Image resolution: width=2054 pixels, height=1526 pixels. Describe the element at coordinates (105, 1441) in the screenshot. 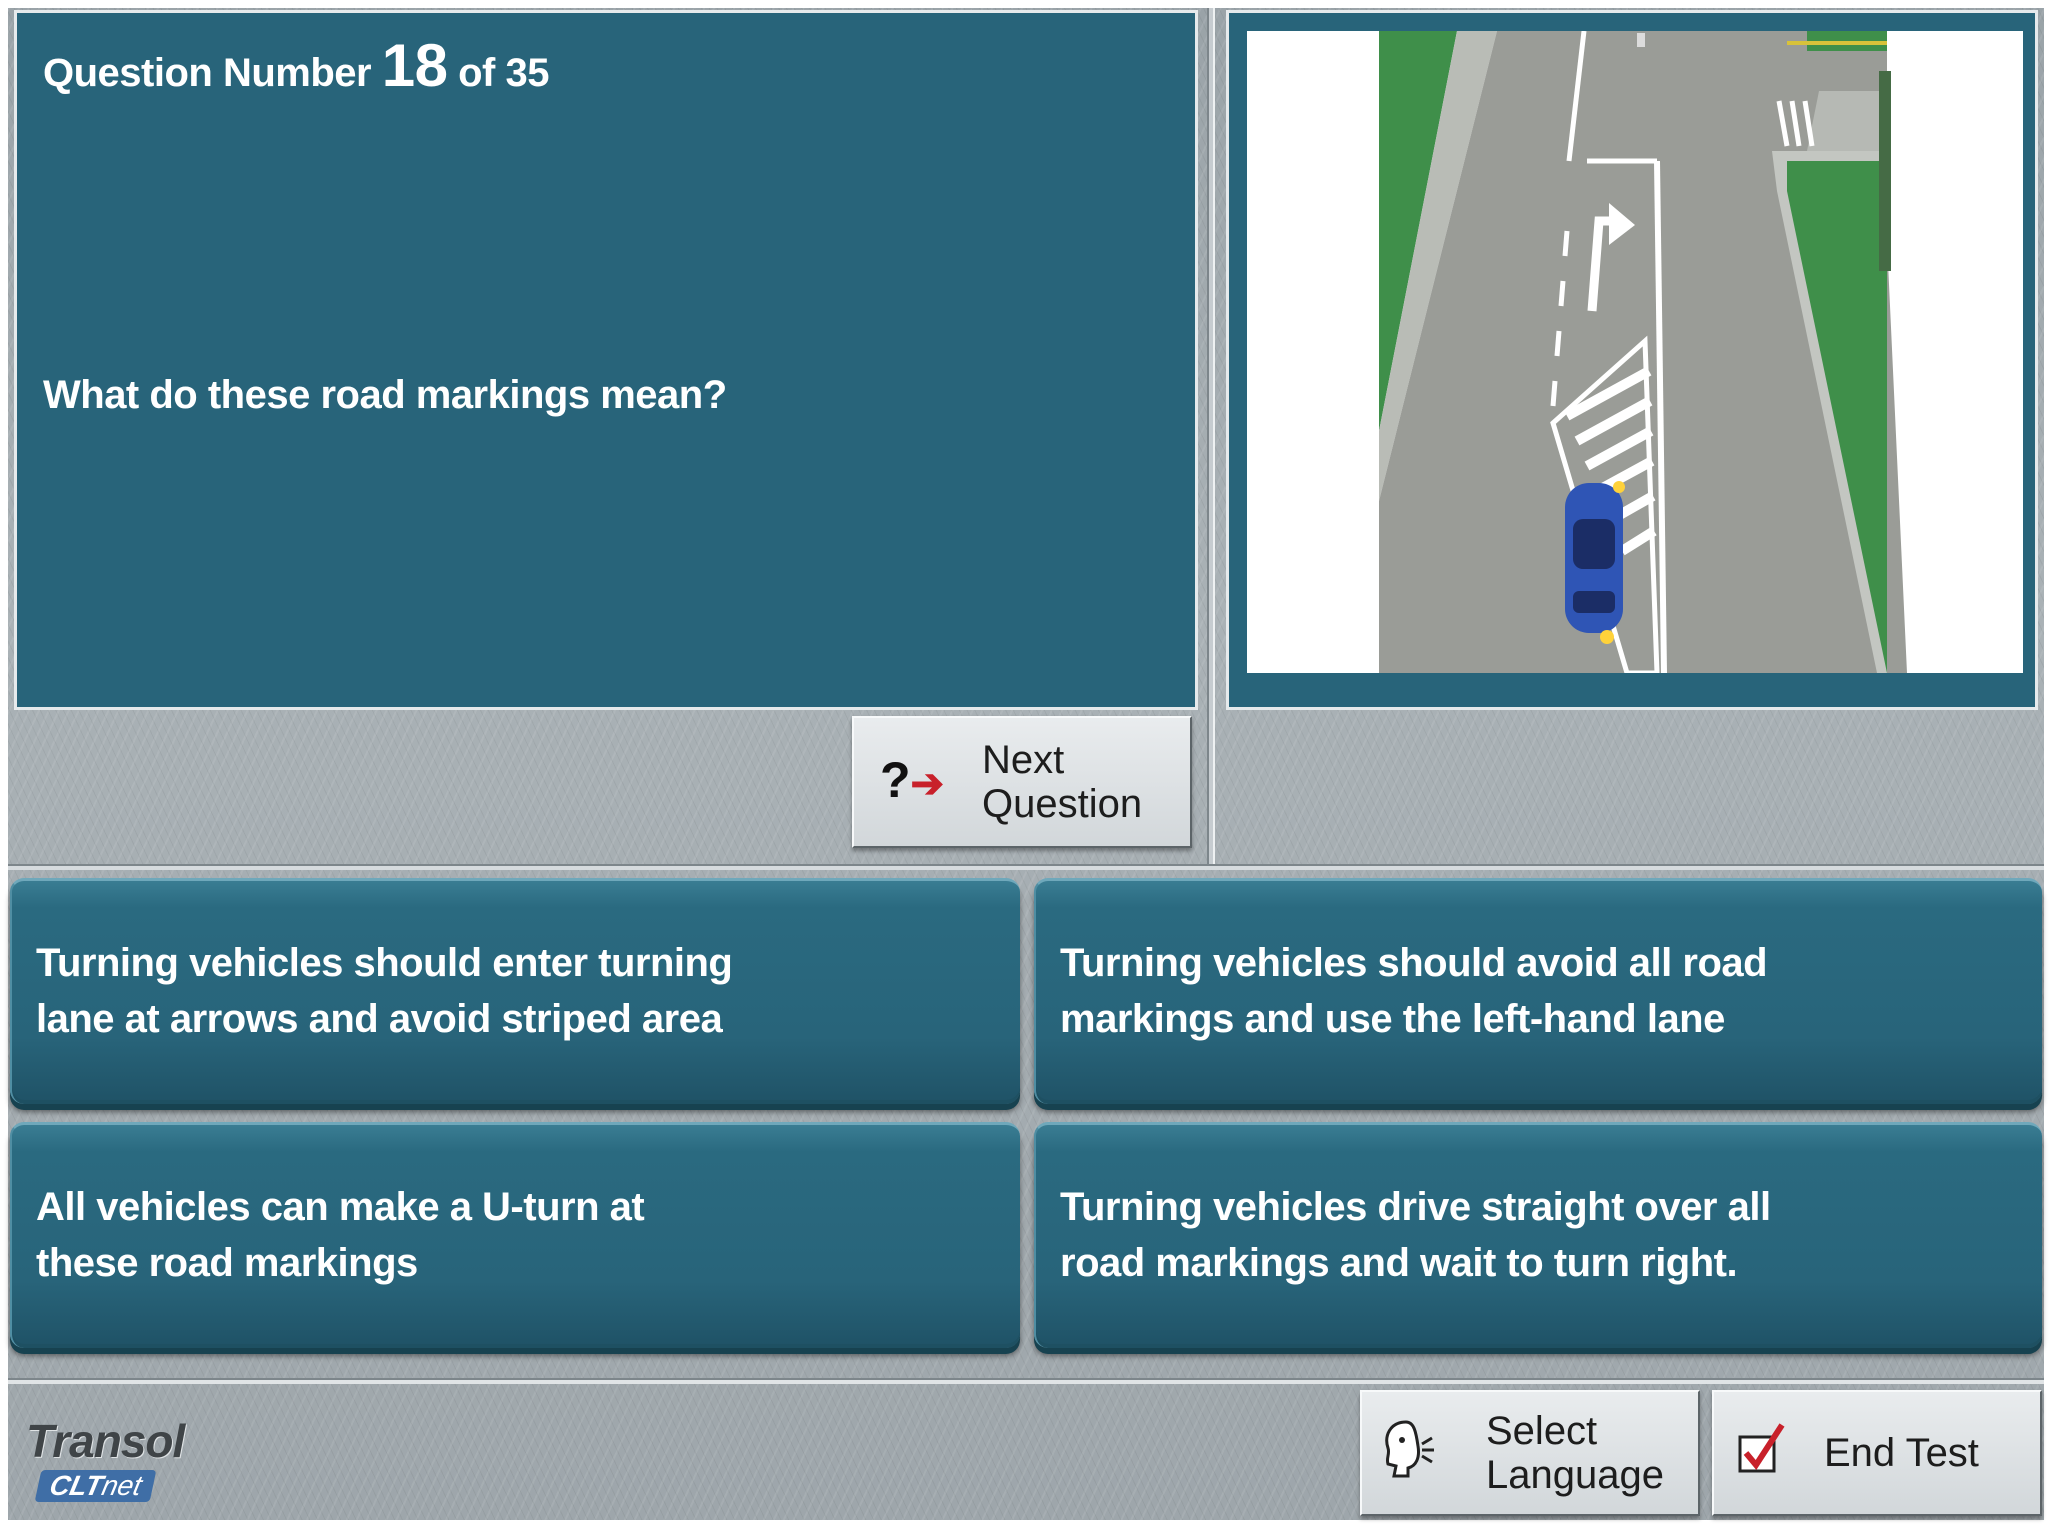

I see `logo-text-top: Transol` at that location.